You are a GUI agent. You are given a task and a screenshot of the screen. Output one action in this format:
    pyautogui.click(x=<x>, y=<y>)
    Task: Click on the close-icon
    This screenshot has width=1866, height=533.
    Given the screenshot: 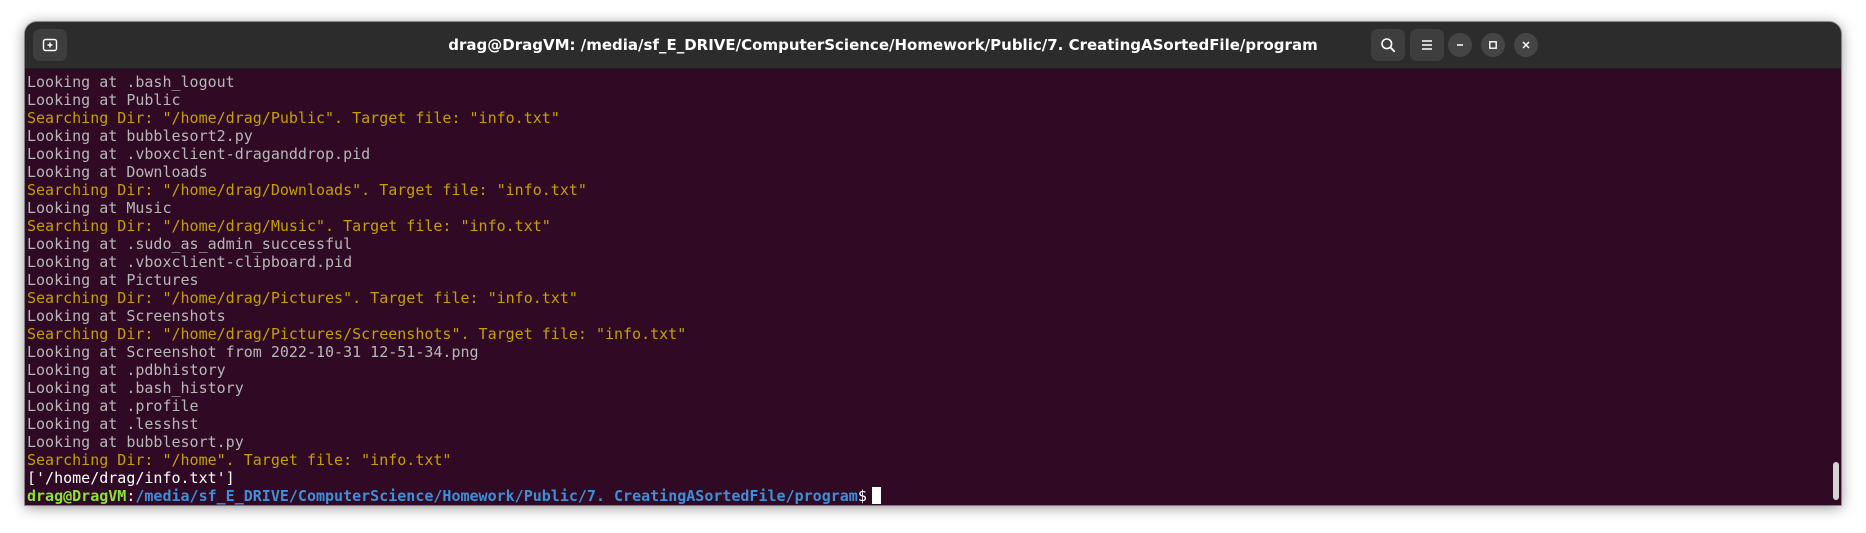 What is the action you would take?
    pyautogui.click(x=1526, y=45)
    